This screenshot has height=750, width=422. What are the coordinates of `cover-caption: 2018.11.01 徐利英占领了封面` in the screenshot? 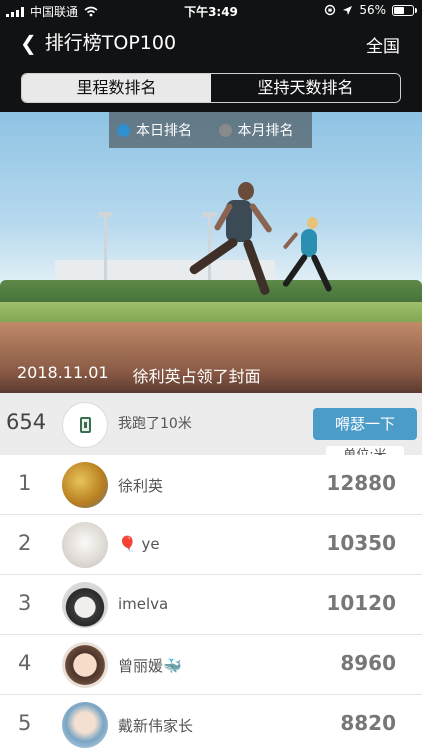 It's located at (139, 375).